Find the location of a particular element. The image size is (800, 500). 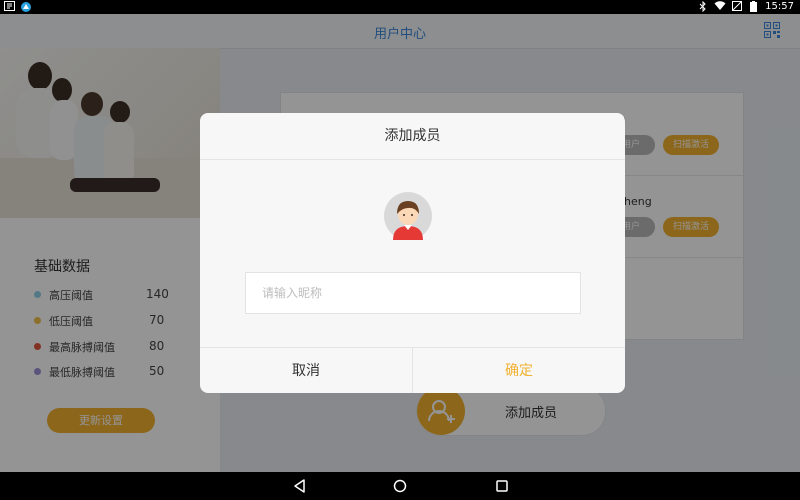

app-icon is located at coordinates (26, 6).